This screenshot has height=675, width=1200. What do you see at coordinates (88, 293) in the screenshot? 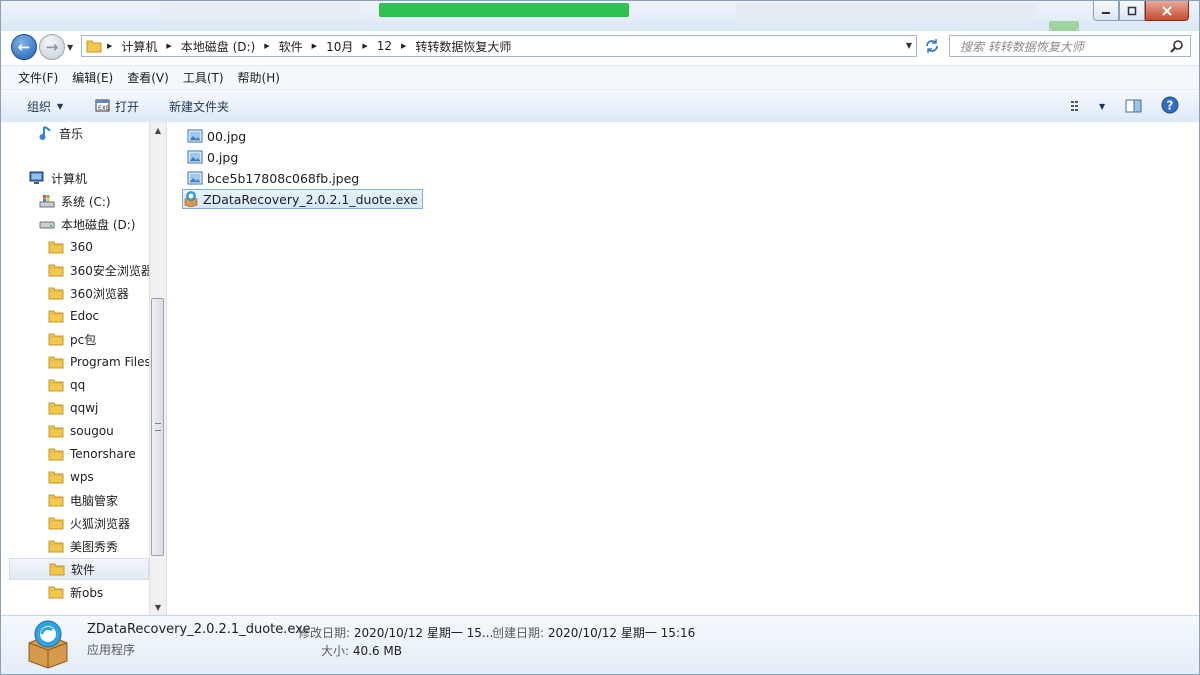
I see `tree-item-folder: 360浏览器` at bounding box center [88, 293].